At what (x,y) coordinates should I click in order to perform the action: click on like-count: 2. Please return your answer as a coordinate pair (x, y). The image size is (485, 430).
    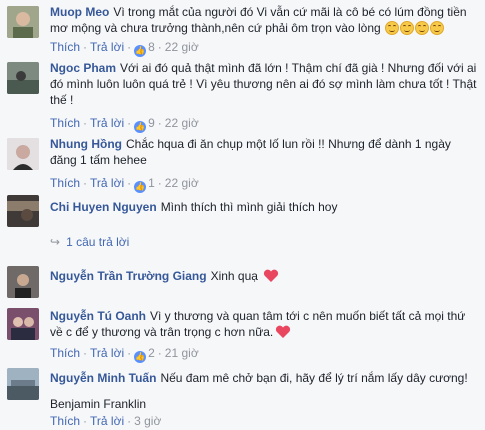
    Looking at the image, I should click on (151, 353).